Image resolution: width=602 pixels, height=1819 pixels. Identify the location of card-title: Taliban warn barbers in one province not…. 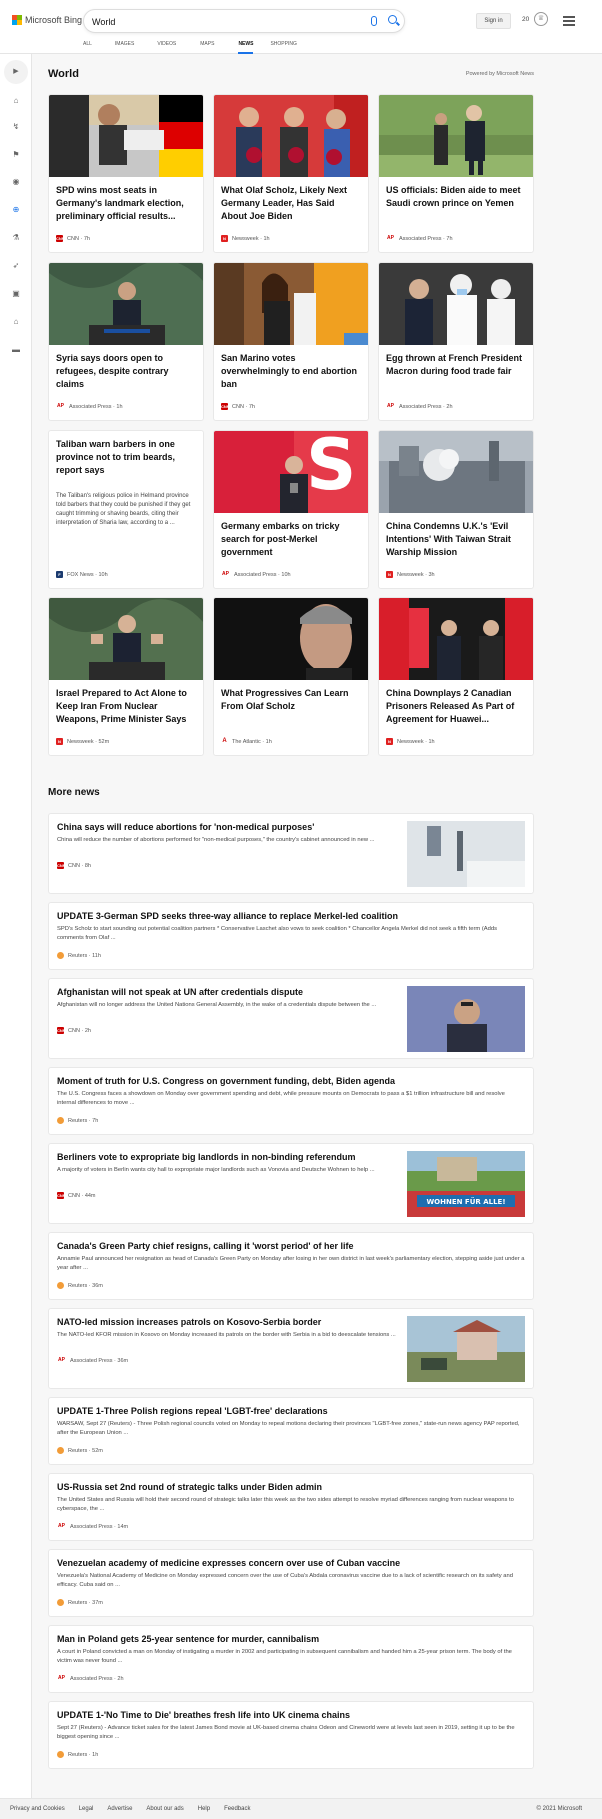
(126, 457).